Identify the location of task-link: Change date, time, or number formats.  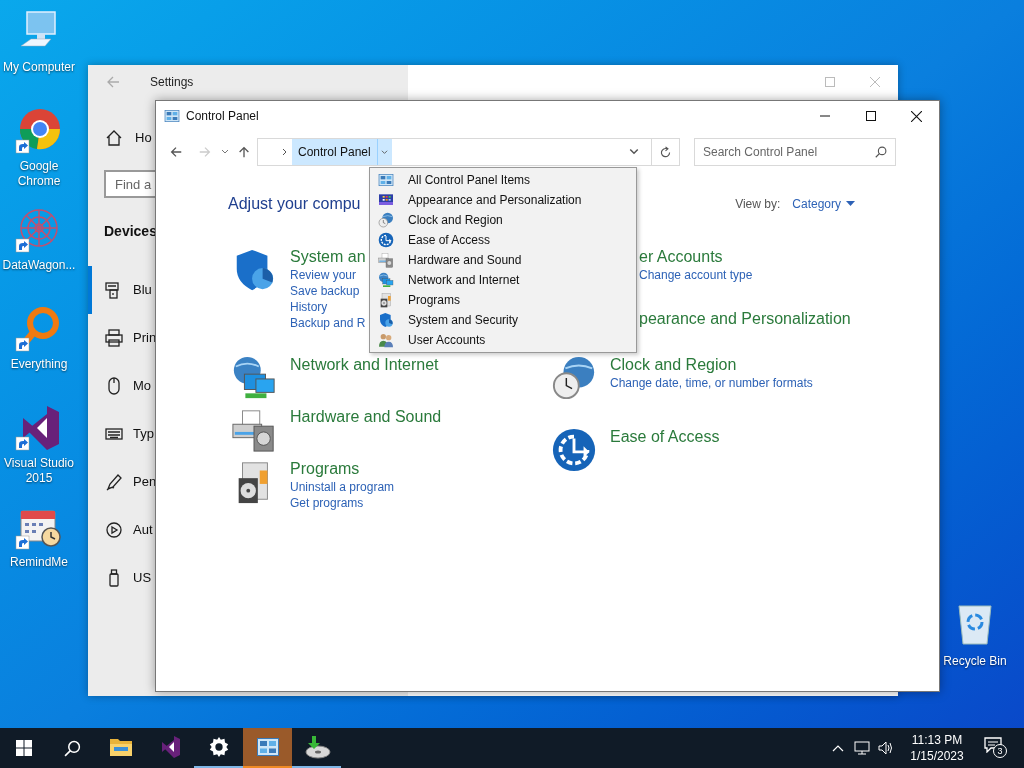
(711, 383).